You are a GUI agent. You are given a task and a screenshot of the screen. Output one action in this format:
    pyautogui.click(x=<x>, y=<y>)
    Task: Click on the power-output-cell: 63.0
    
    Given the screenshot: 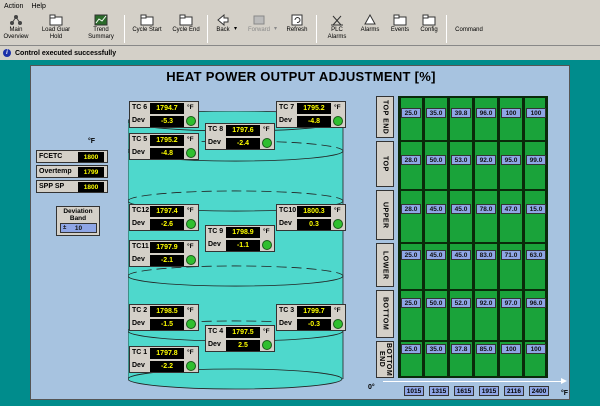 What is the action you would take?
    pyautogui.click(x=536, y=255)
    